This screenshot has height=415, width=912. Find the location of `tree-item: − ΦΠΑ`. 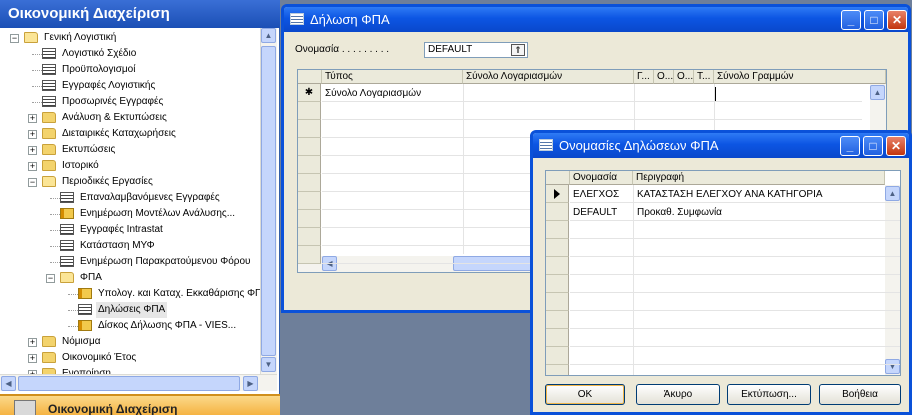

tree-item: − ΦΠΑ is located at coordinates (130, 278).